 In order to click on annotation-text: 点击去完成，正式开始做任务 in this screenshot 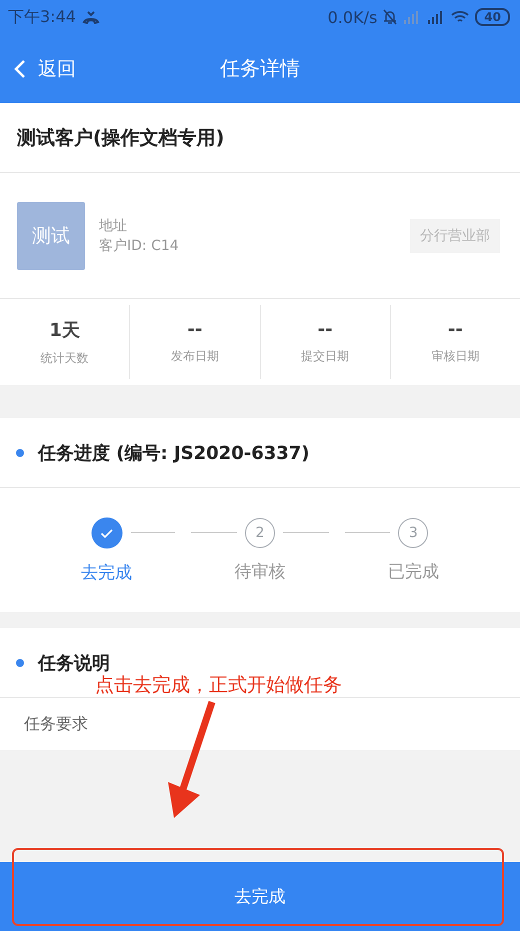, I will do `click(218, 685)`.